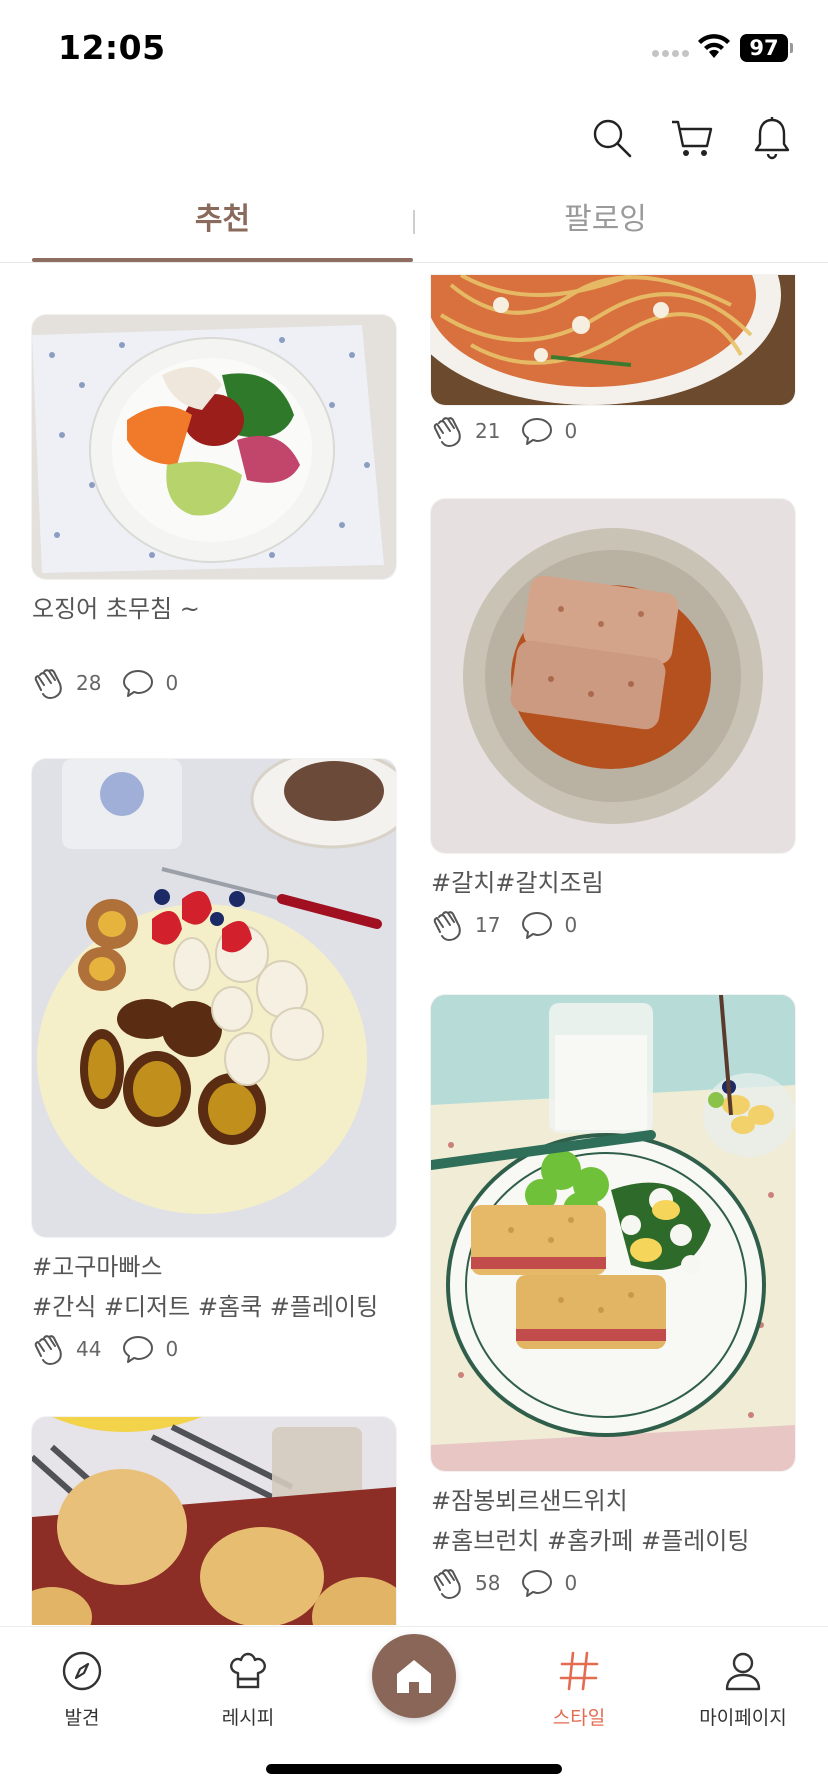 The height and width of the screenshot is (1792, 828). I want to click on post-card, so click(214, 1521).